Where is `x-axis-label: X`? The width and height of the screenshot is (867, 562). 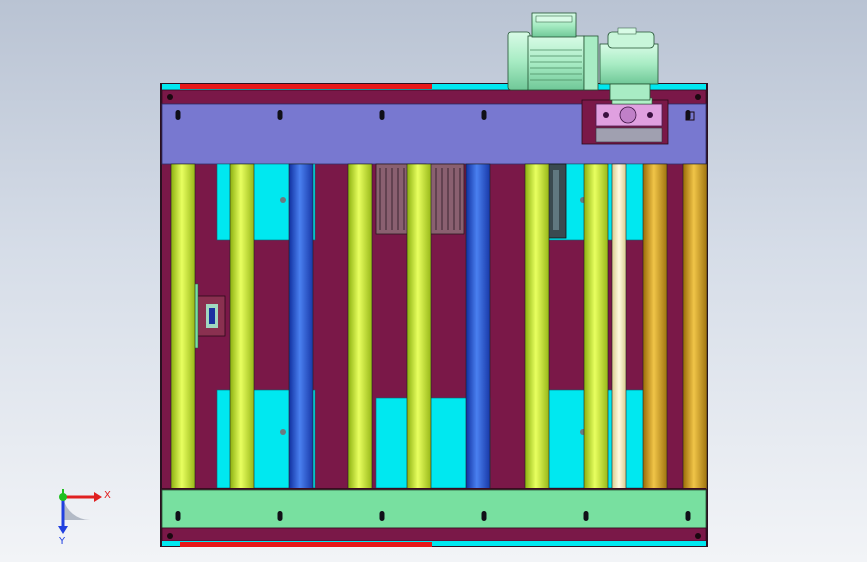
x-axis-label: X is located at coordinates (107, 495).